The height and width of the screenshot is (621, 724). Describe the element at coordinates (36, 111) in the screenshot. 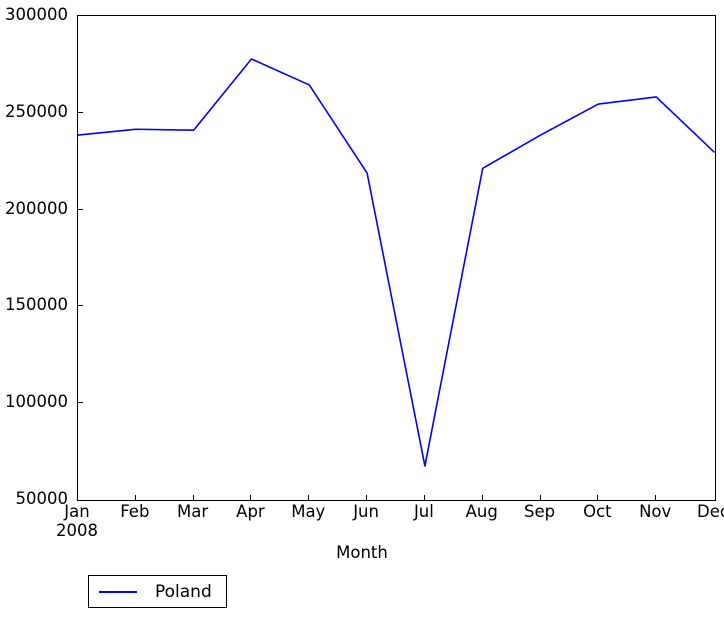

I see `y-axis-tick-label: 250000` at that location.